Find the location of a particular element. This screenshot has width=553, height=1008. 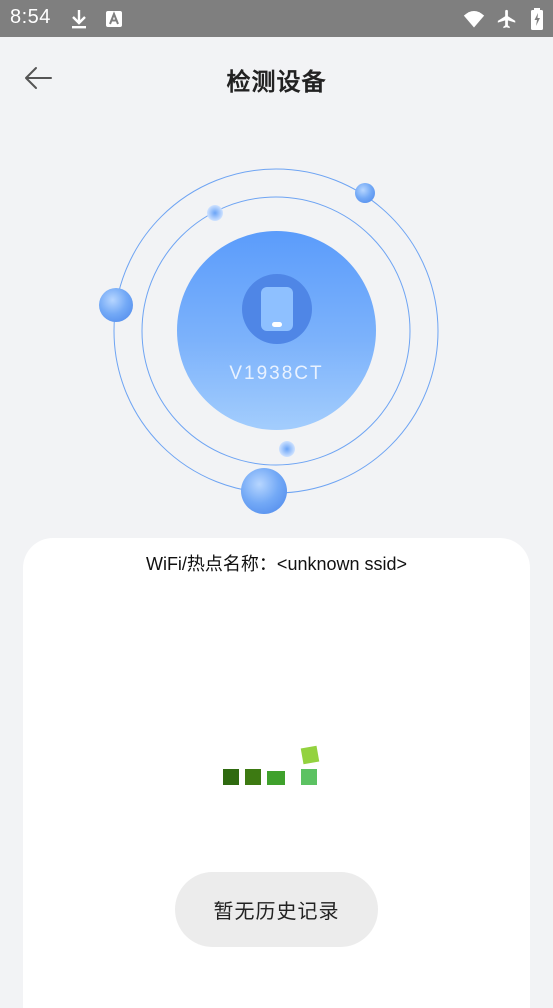

status-time: 8:54 is located at coordinates (30, 17).